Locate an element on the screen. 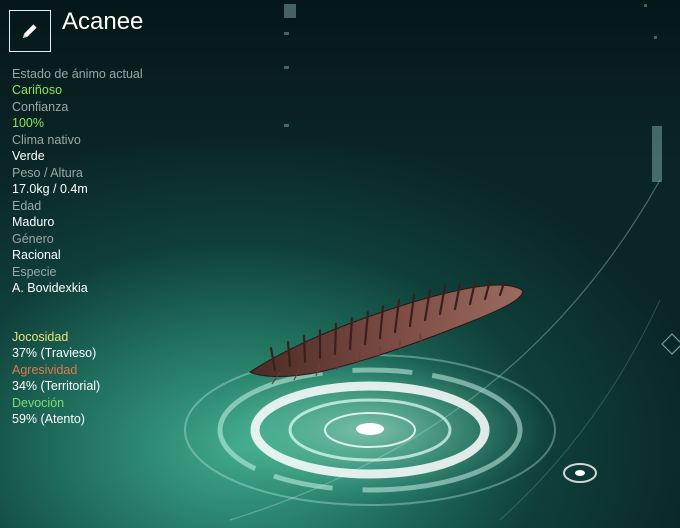  stat-species: Especie A. Bovidexkia is located at coordinates (77, 280).